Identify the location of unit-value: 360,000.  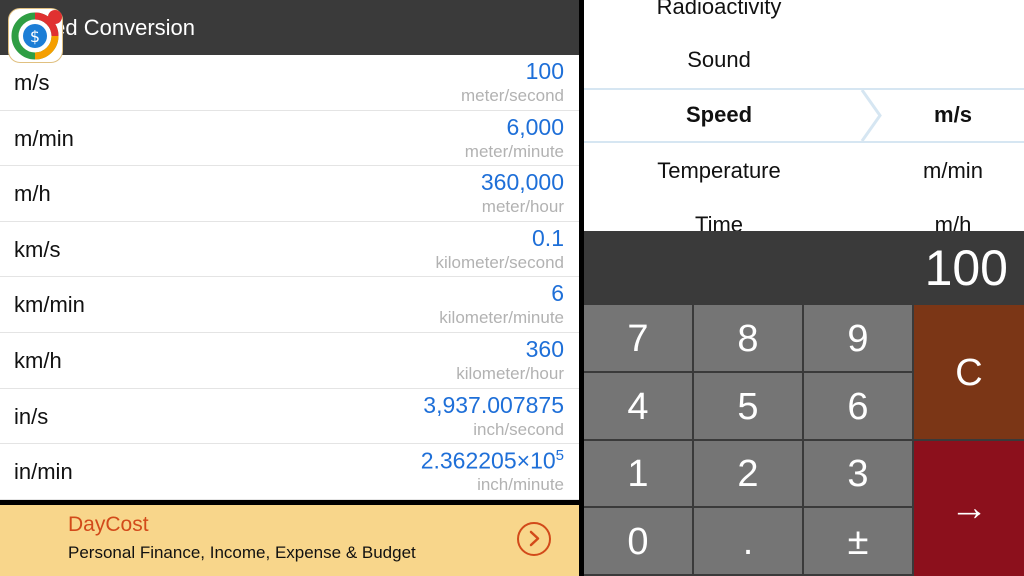
(522, 182).